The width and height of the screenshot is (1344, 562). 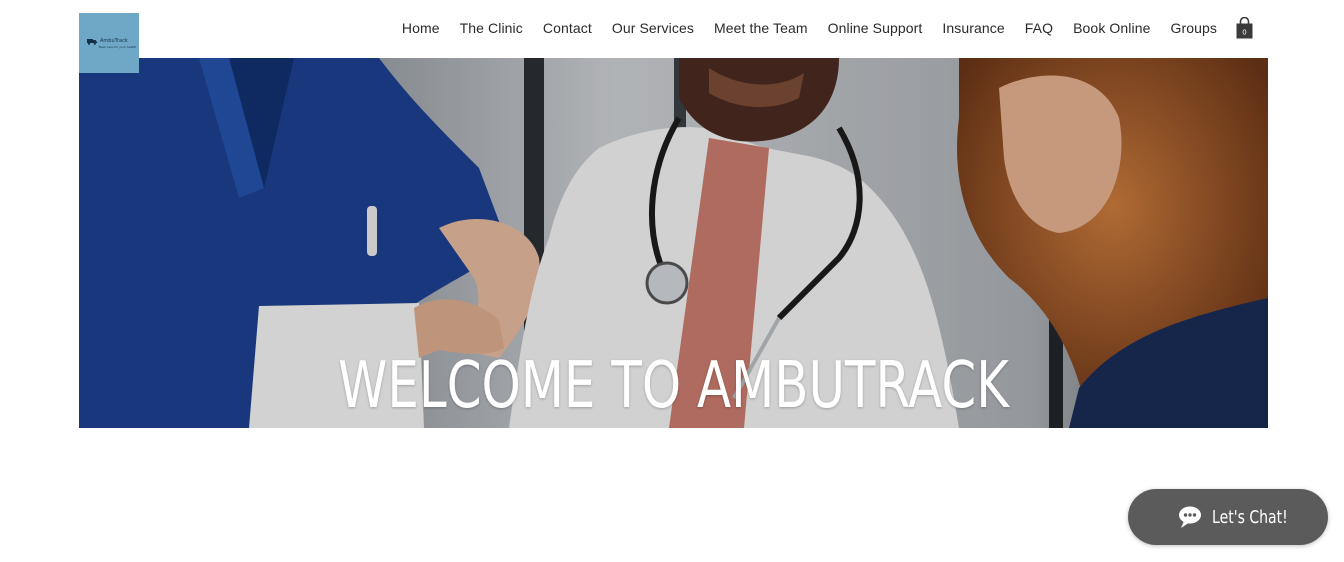 I want to click on nav-meet-the-team: Meet the Team, so click(x=761, y=28).